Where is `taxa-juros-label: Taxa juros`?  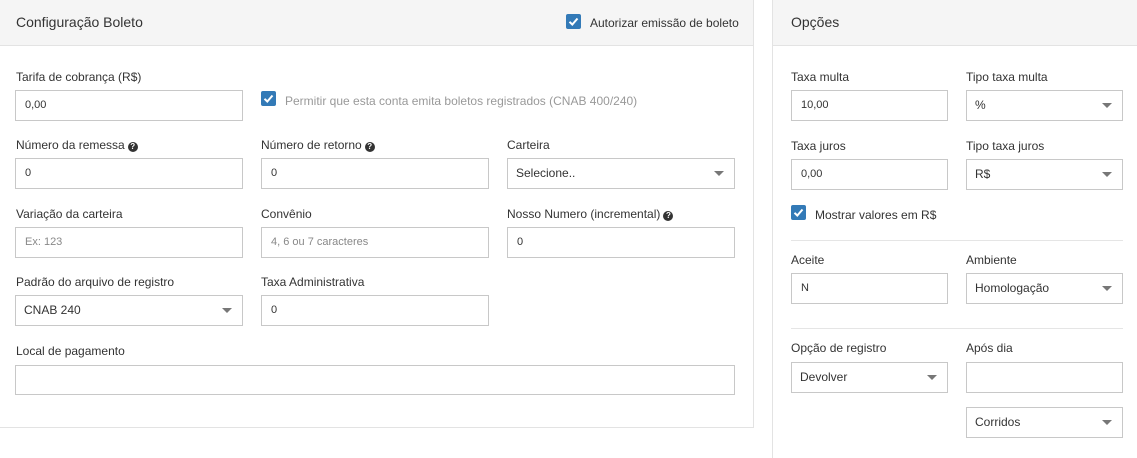
taxa-juros-label: Taxa juros is located at coordinates (818, 146).